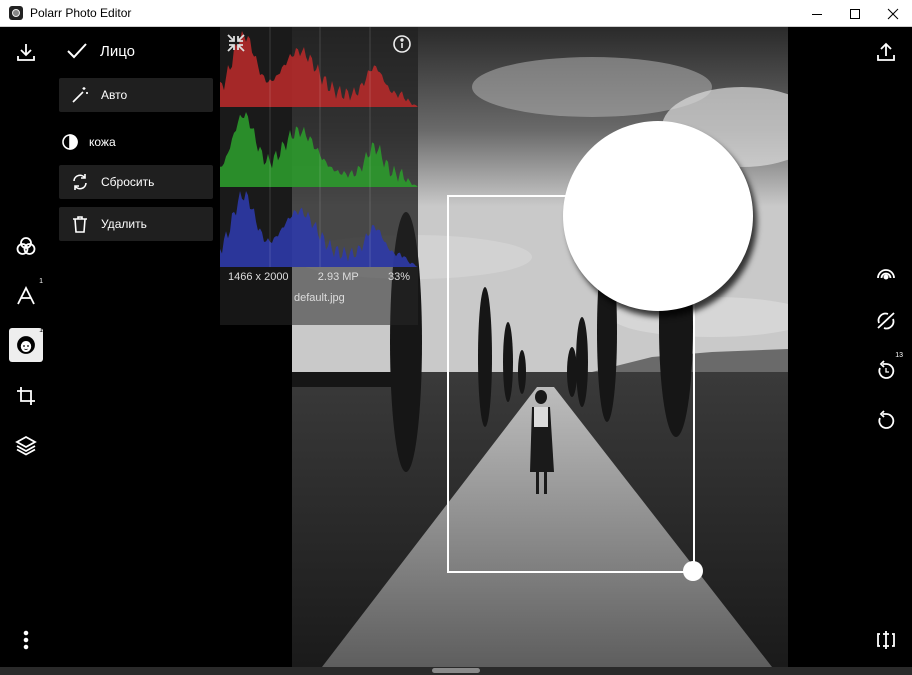 This screenshot has width=912, height=675. I want to click on minimize-button, so click(817, 13).